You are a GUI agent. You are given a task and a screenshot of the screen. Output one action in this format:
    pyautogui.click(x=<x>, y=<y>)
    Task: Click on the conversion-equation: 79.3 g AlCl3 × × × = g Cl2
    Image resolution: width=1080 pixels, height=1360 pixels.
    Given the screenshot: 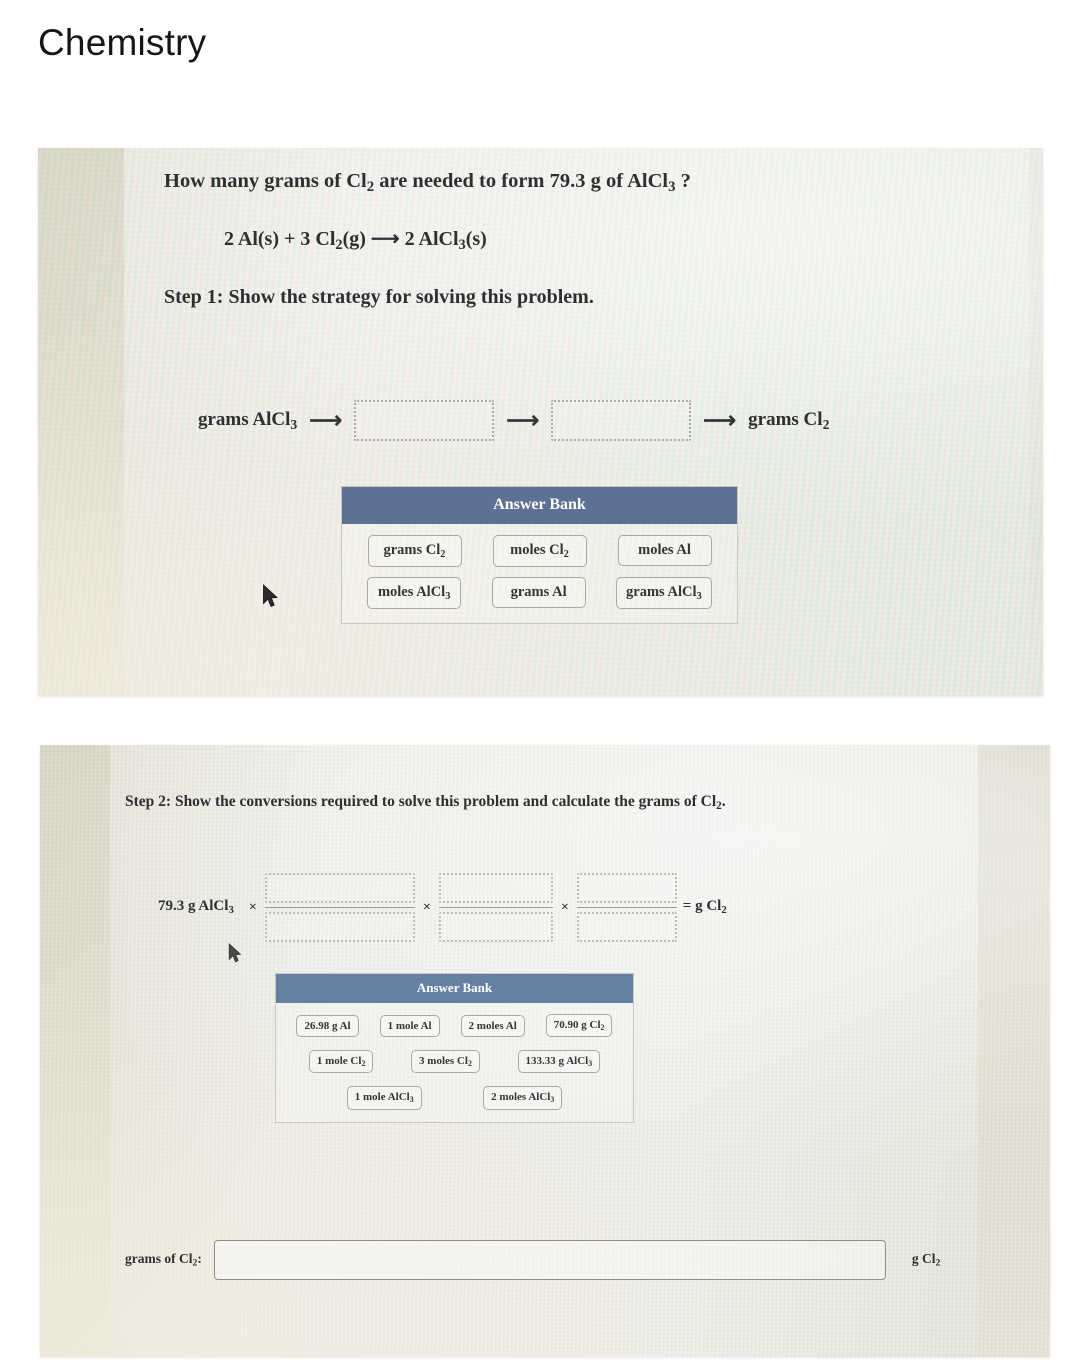 What is the action you would take?
    pyautogui.click(x=442, y=907)
    